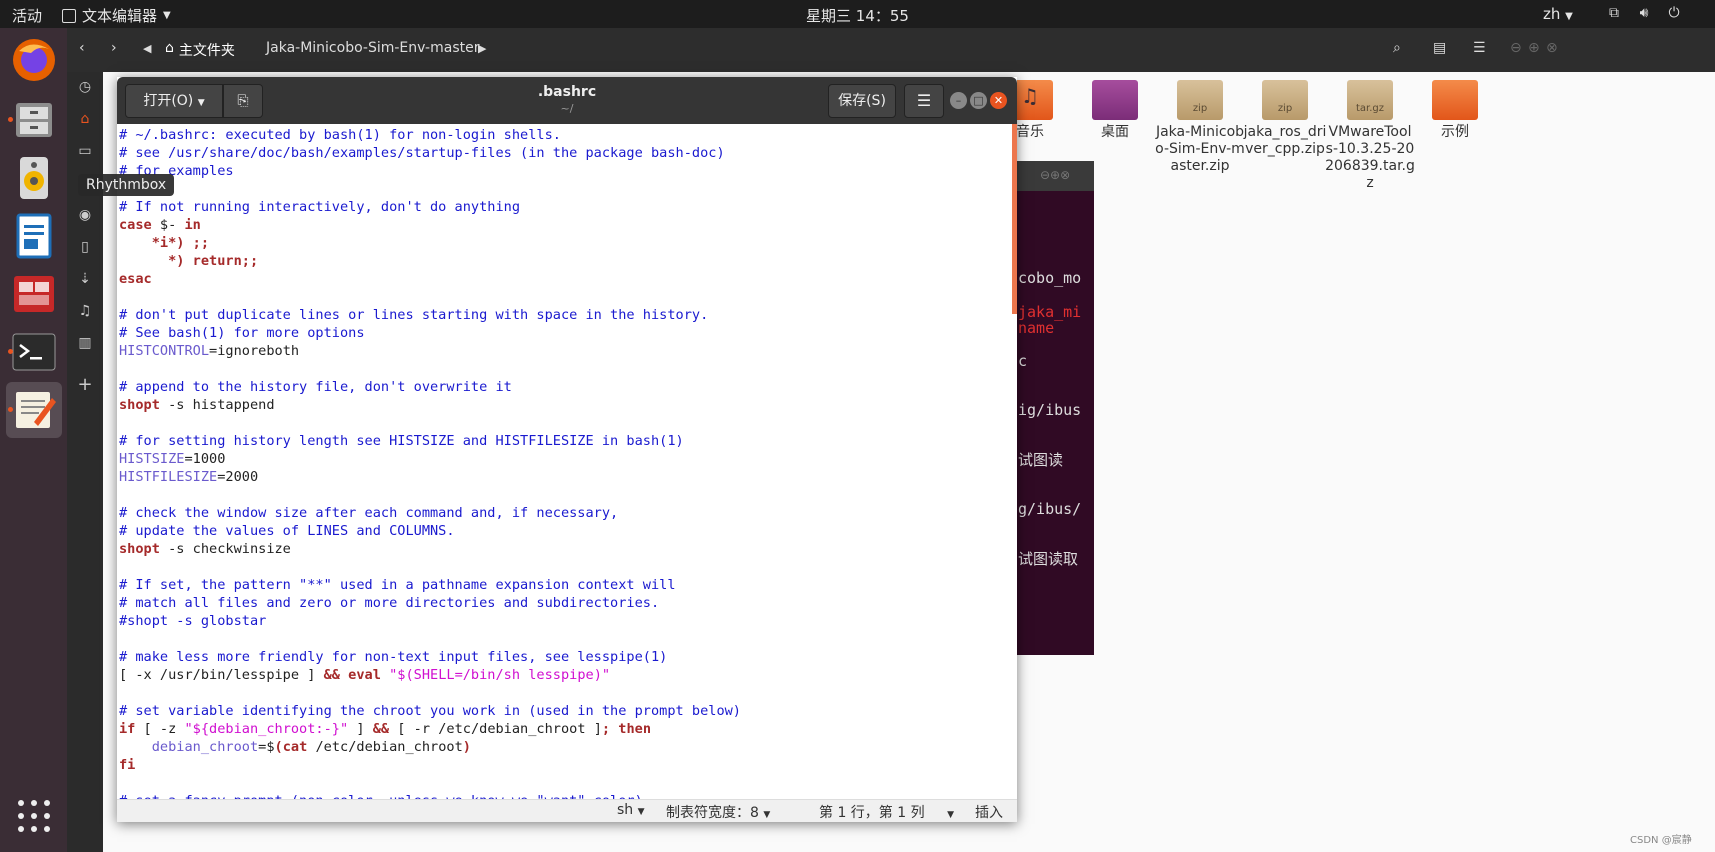 The image size is (1715, 852). What do you see at coordinates (33, 440) in the screenshot?
I see `dock` at bounding box center [33, 440].